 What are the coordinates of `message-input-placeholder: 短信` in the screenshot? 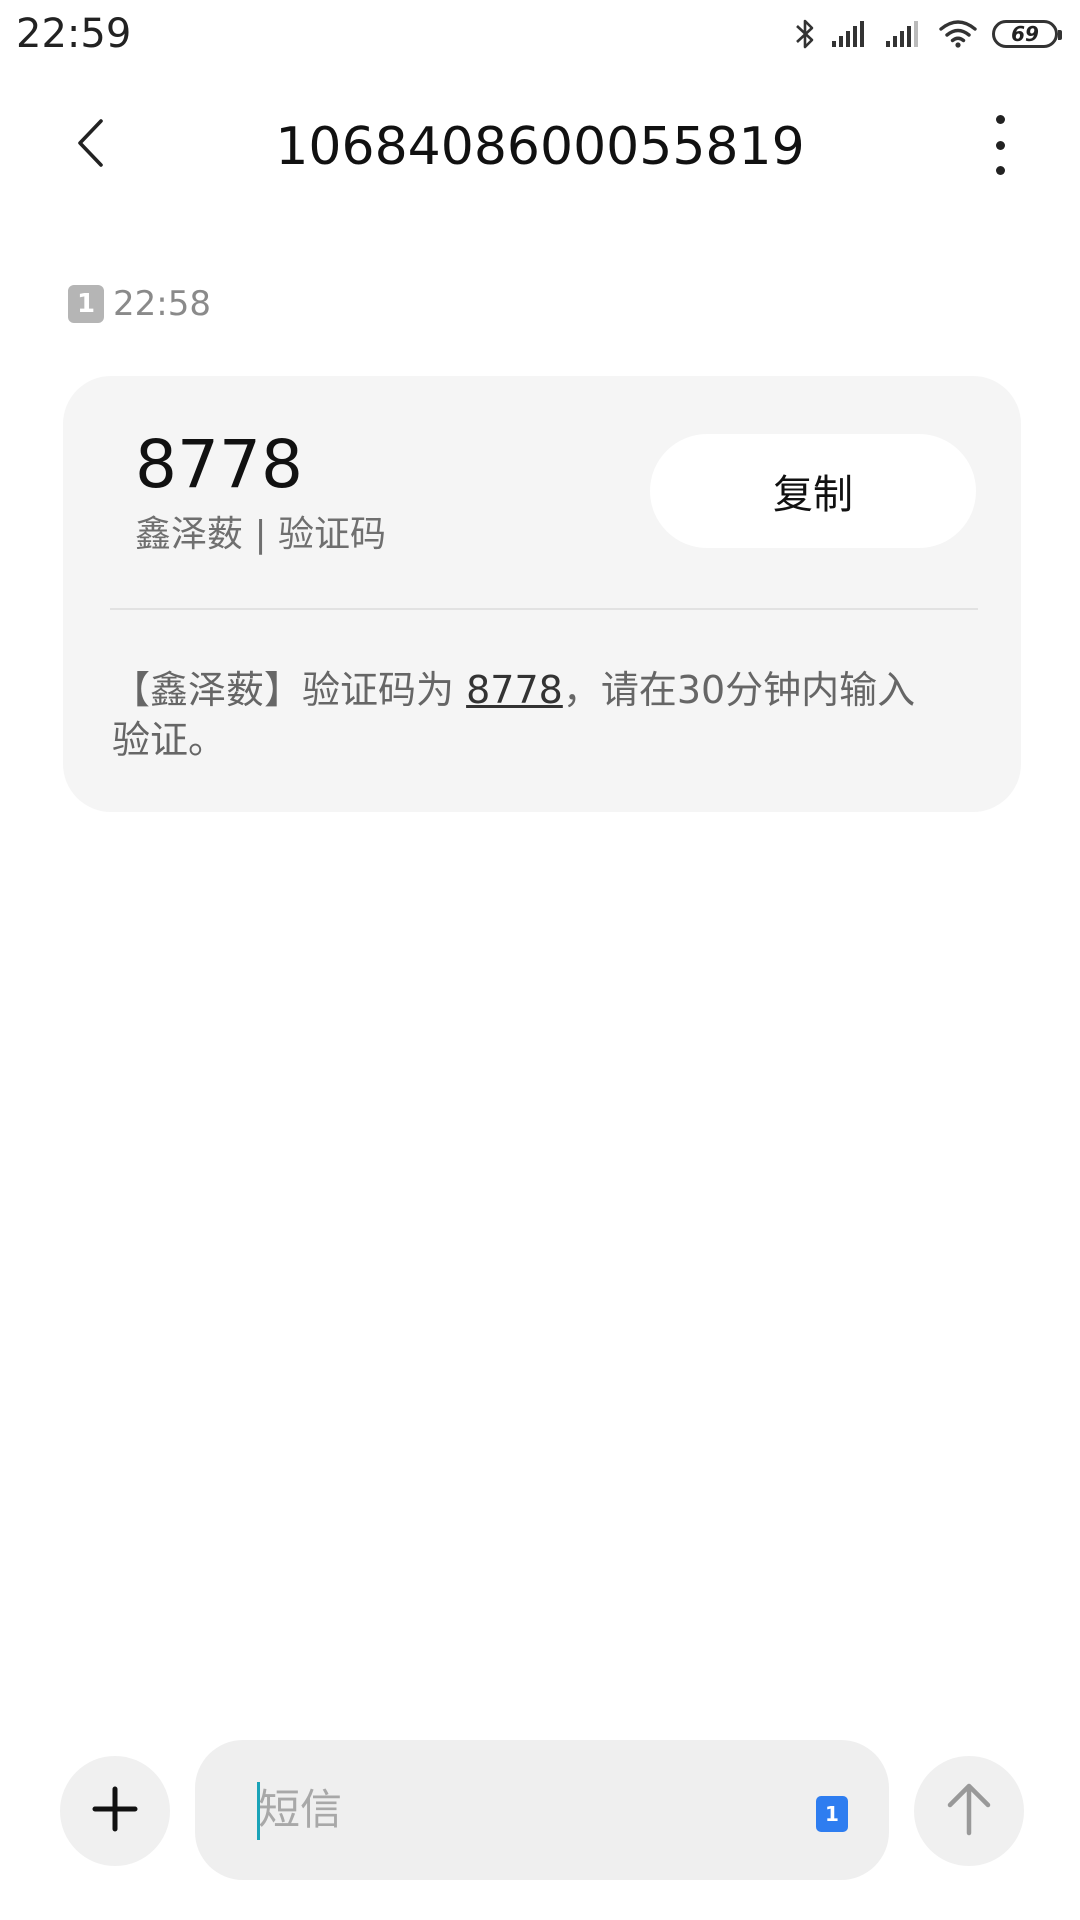 It's located at (300, 1809).